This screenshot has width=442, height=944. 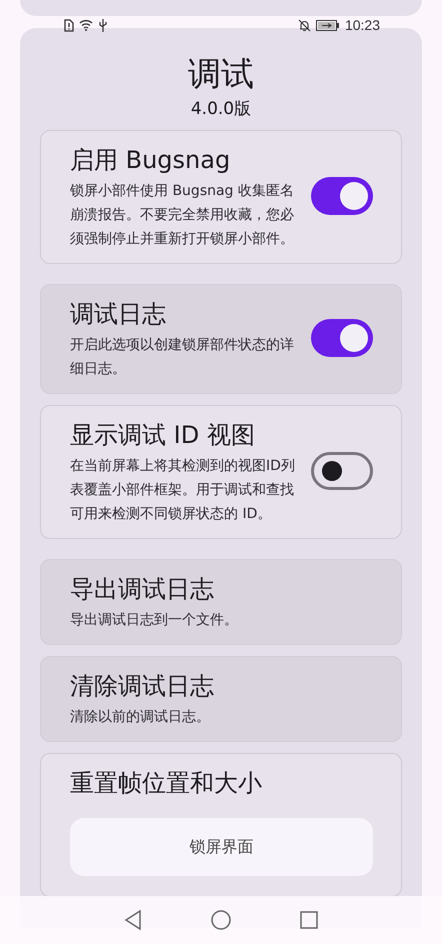 What do you see at coordinates (151, 160) in the screenshot?
I see `setting-title: 启用 Bugsnag` at bounding box center [151, 160].